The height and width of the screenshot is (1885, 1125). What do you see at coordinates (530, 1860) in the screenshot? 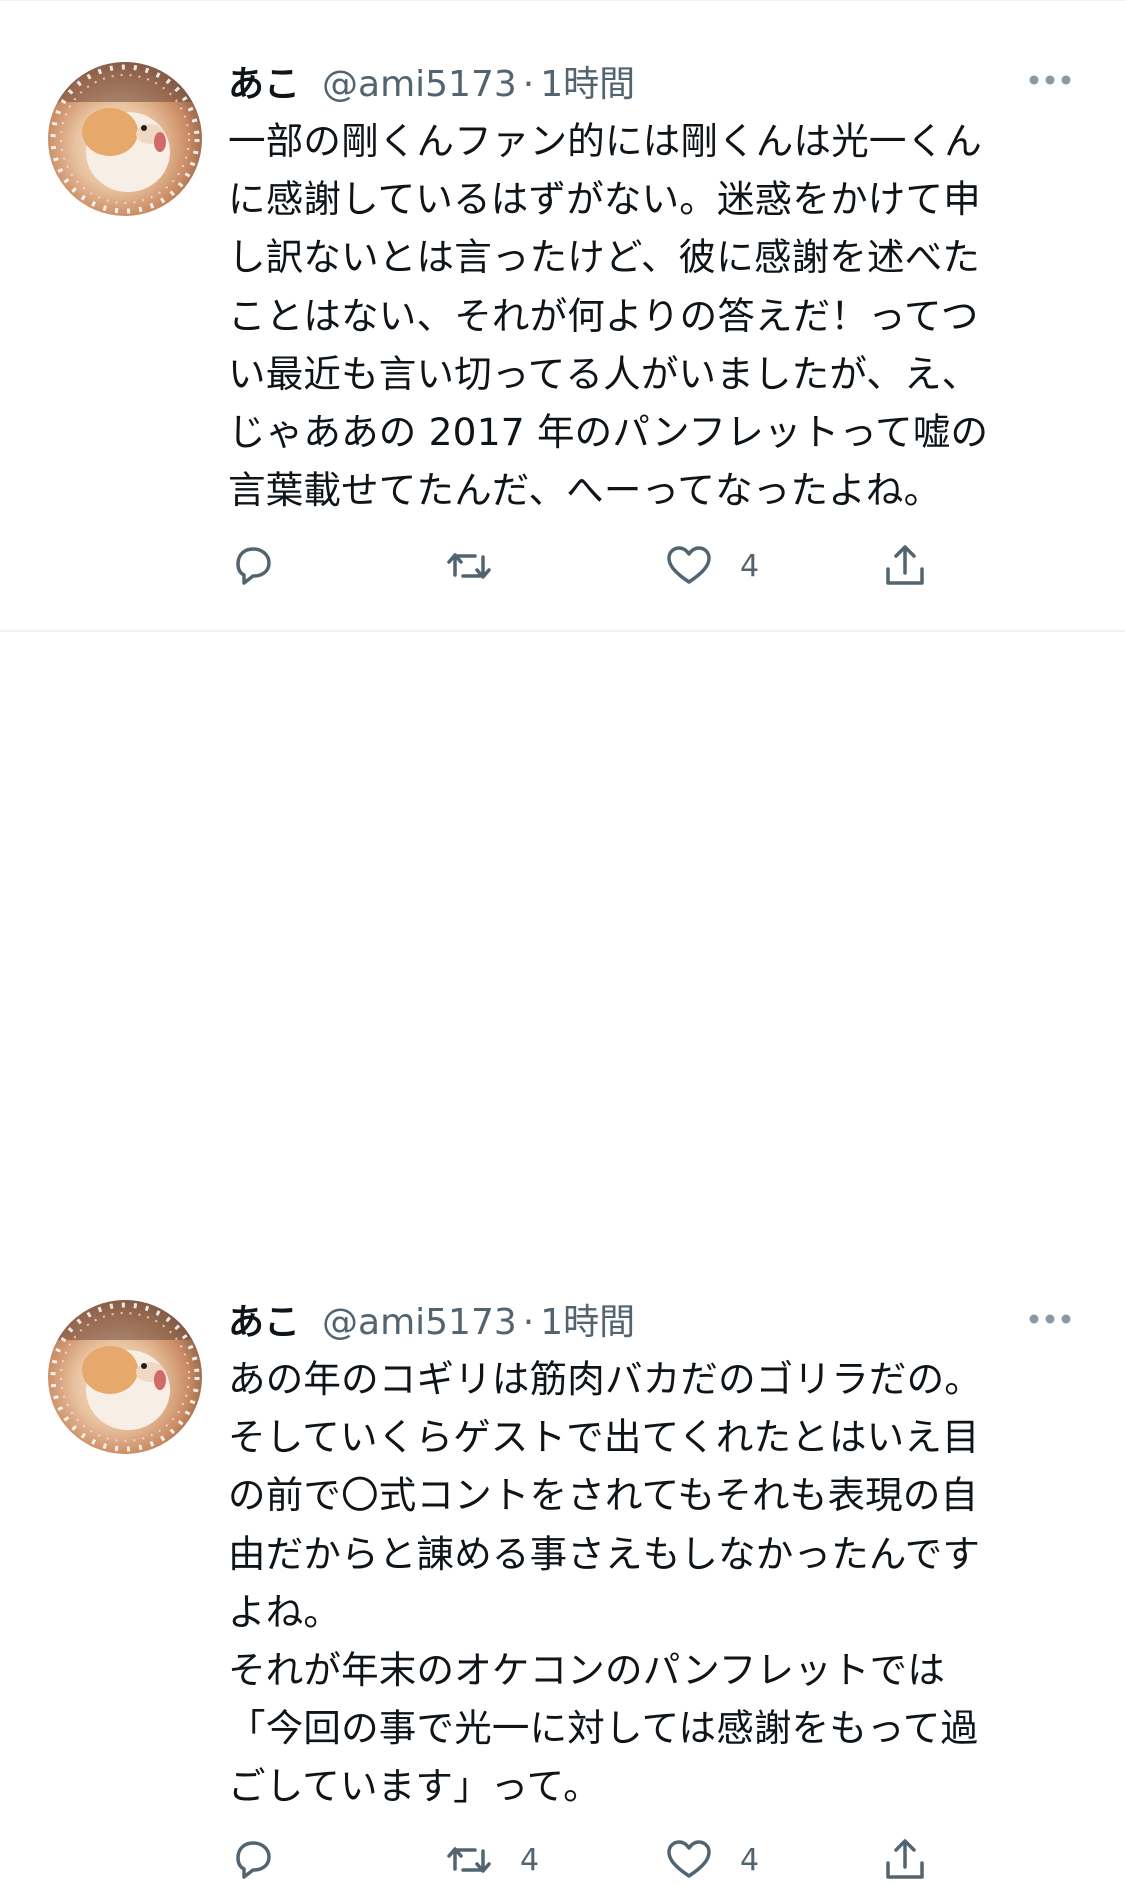
I see `retweet-count: 4` at bounding box center [530, 1860].